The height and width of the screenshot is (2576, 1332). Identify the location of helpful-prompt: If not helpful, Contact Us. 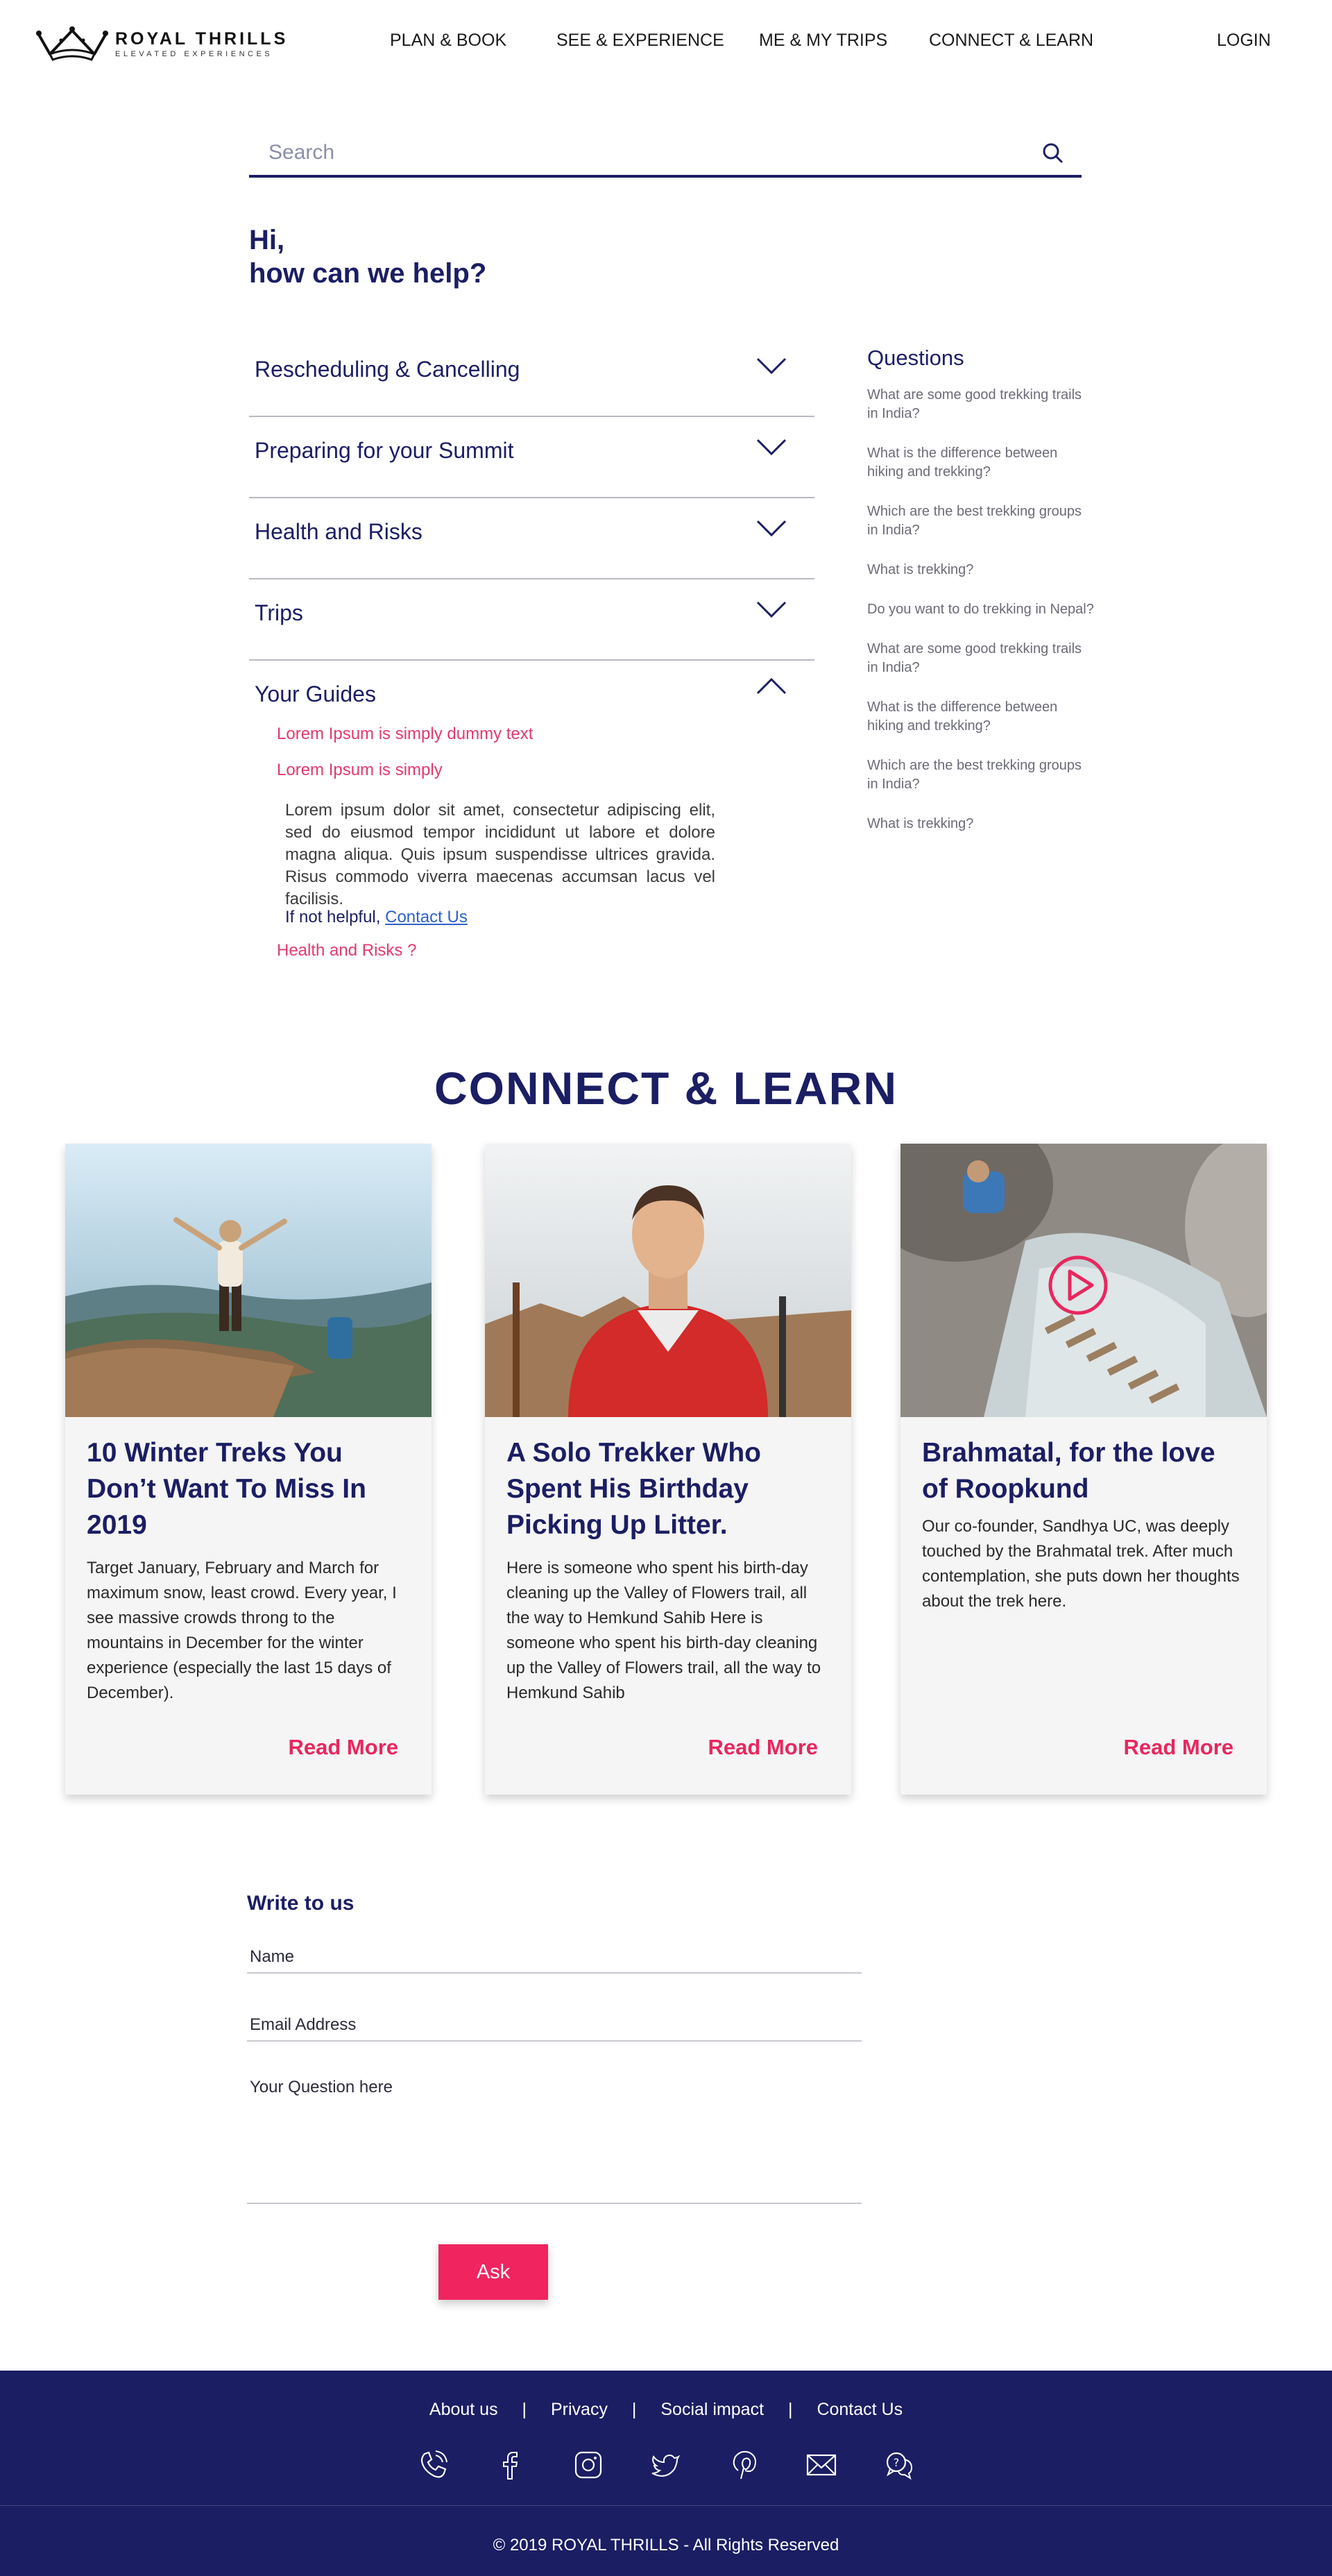
(376, 917).